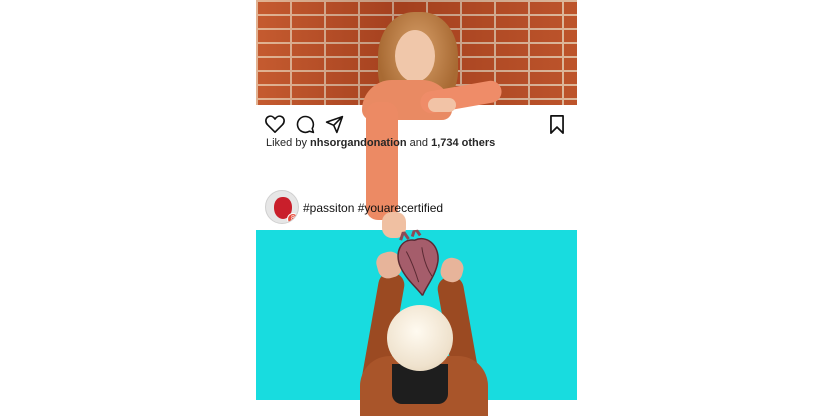 The width and height of the screenshot is (832, 416). What do you see at coordinates (373, 208) in the screenshot?
I see `post-caption: #passiton #youarecertified` at bounding box center [373, 208].